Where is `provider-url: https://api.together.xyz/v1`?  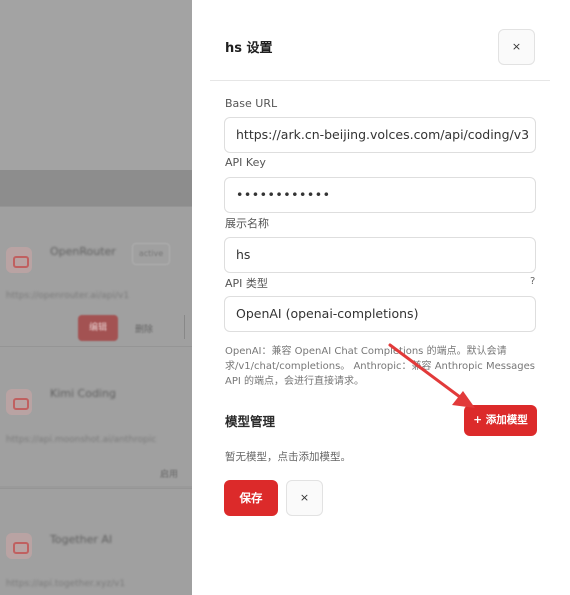
provider-url: https://api.together.xyz/v1 is located at coordinates (66, 584).